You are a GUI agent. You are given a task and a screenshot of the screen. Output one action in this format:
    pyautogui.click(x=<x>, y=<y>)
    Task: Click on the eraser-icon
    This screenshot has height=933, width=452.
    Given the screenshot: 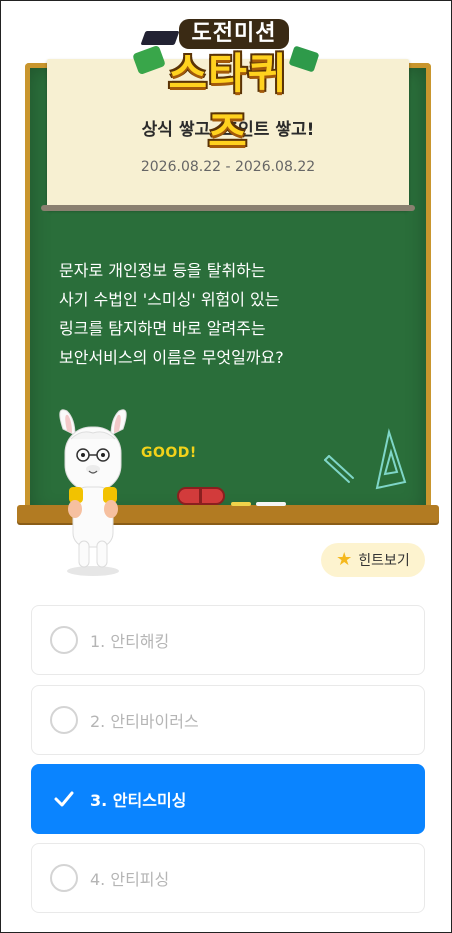 What is the action you would take?
    pyautogui.click(x=201, y=496)
    